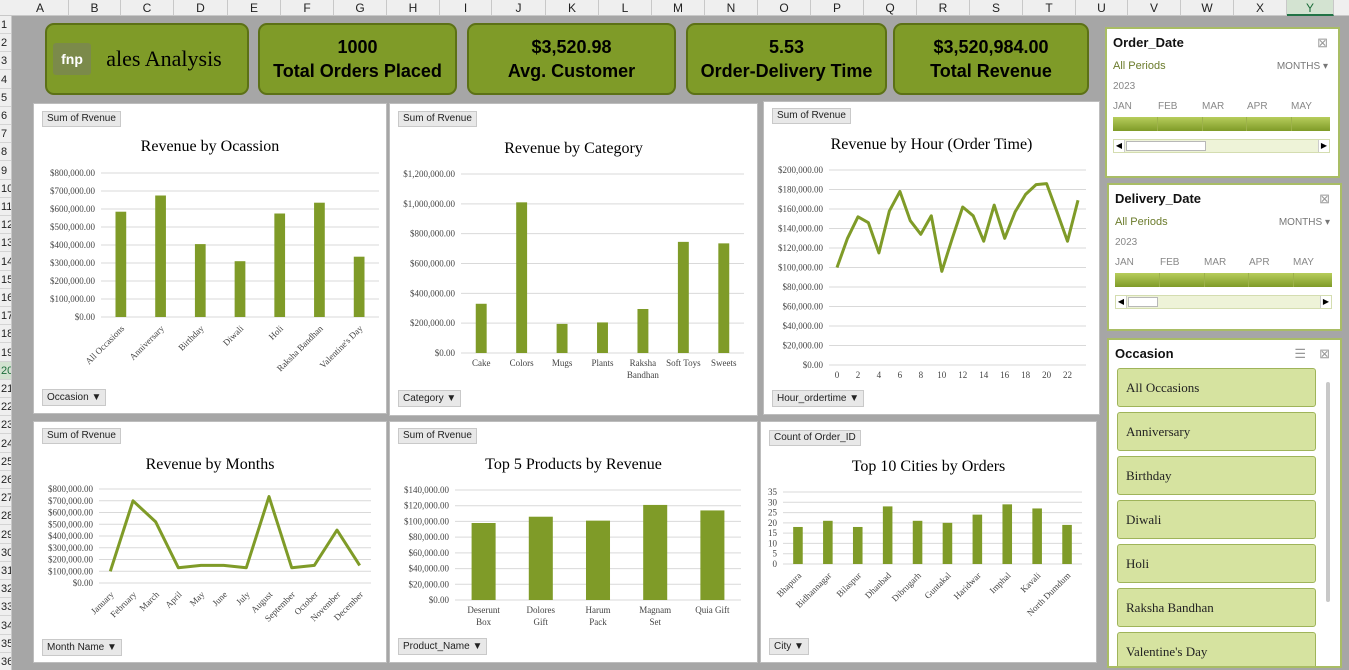 This screenshot has width=1349, height=670. I want to click on filter-button-category: Category ▼, so click(430, 398).